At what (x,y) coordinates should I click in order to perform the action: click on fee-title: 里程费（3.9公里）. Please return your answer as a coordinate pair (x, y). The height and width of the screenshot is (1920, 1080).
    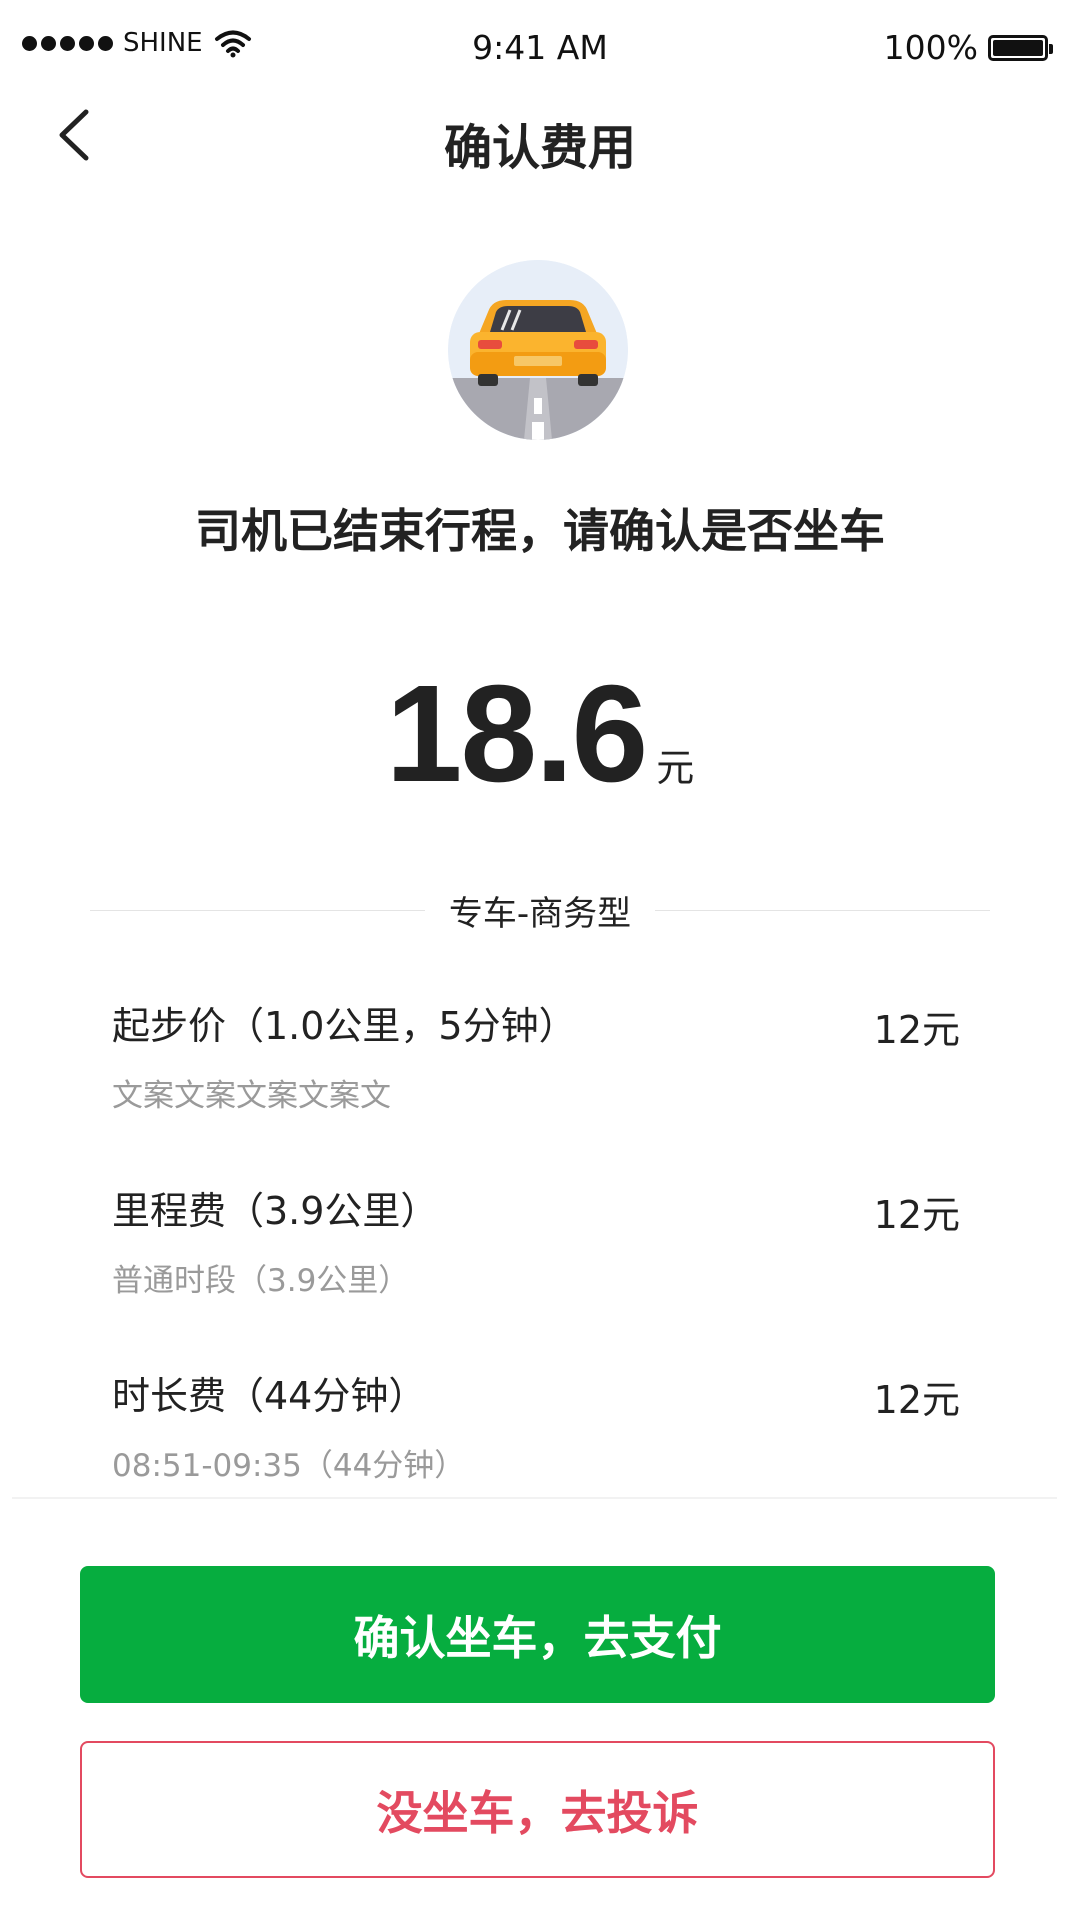
    Looking at the image, I should click on (275, 1211).